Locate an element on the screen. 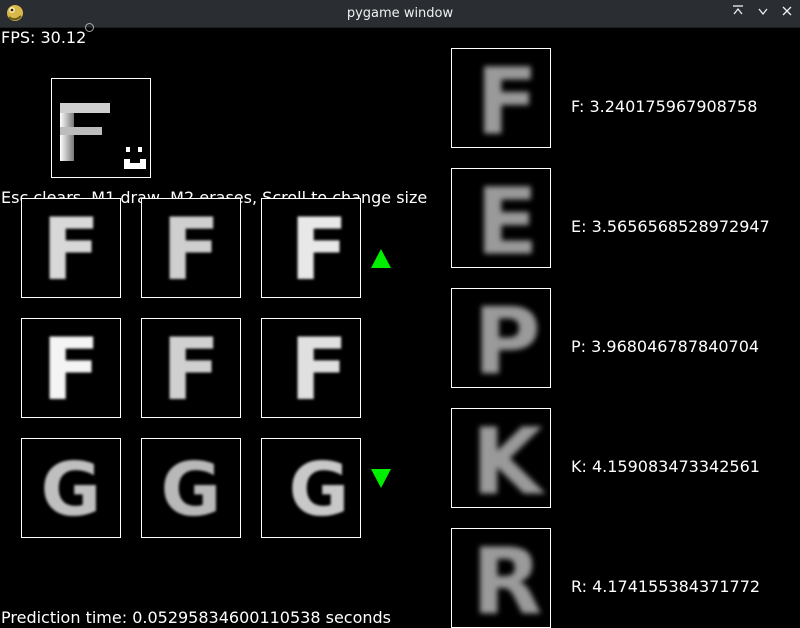  up-arrow-shape is located at coordinates (381, 258).